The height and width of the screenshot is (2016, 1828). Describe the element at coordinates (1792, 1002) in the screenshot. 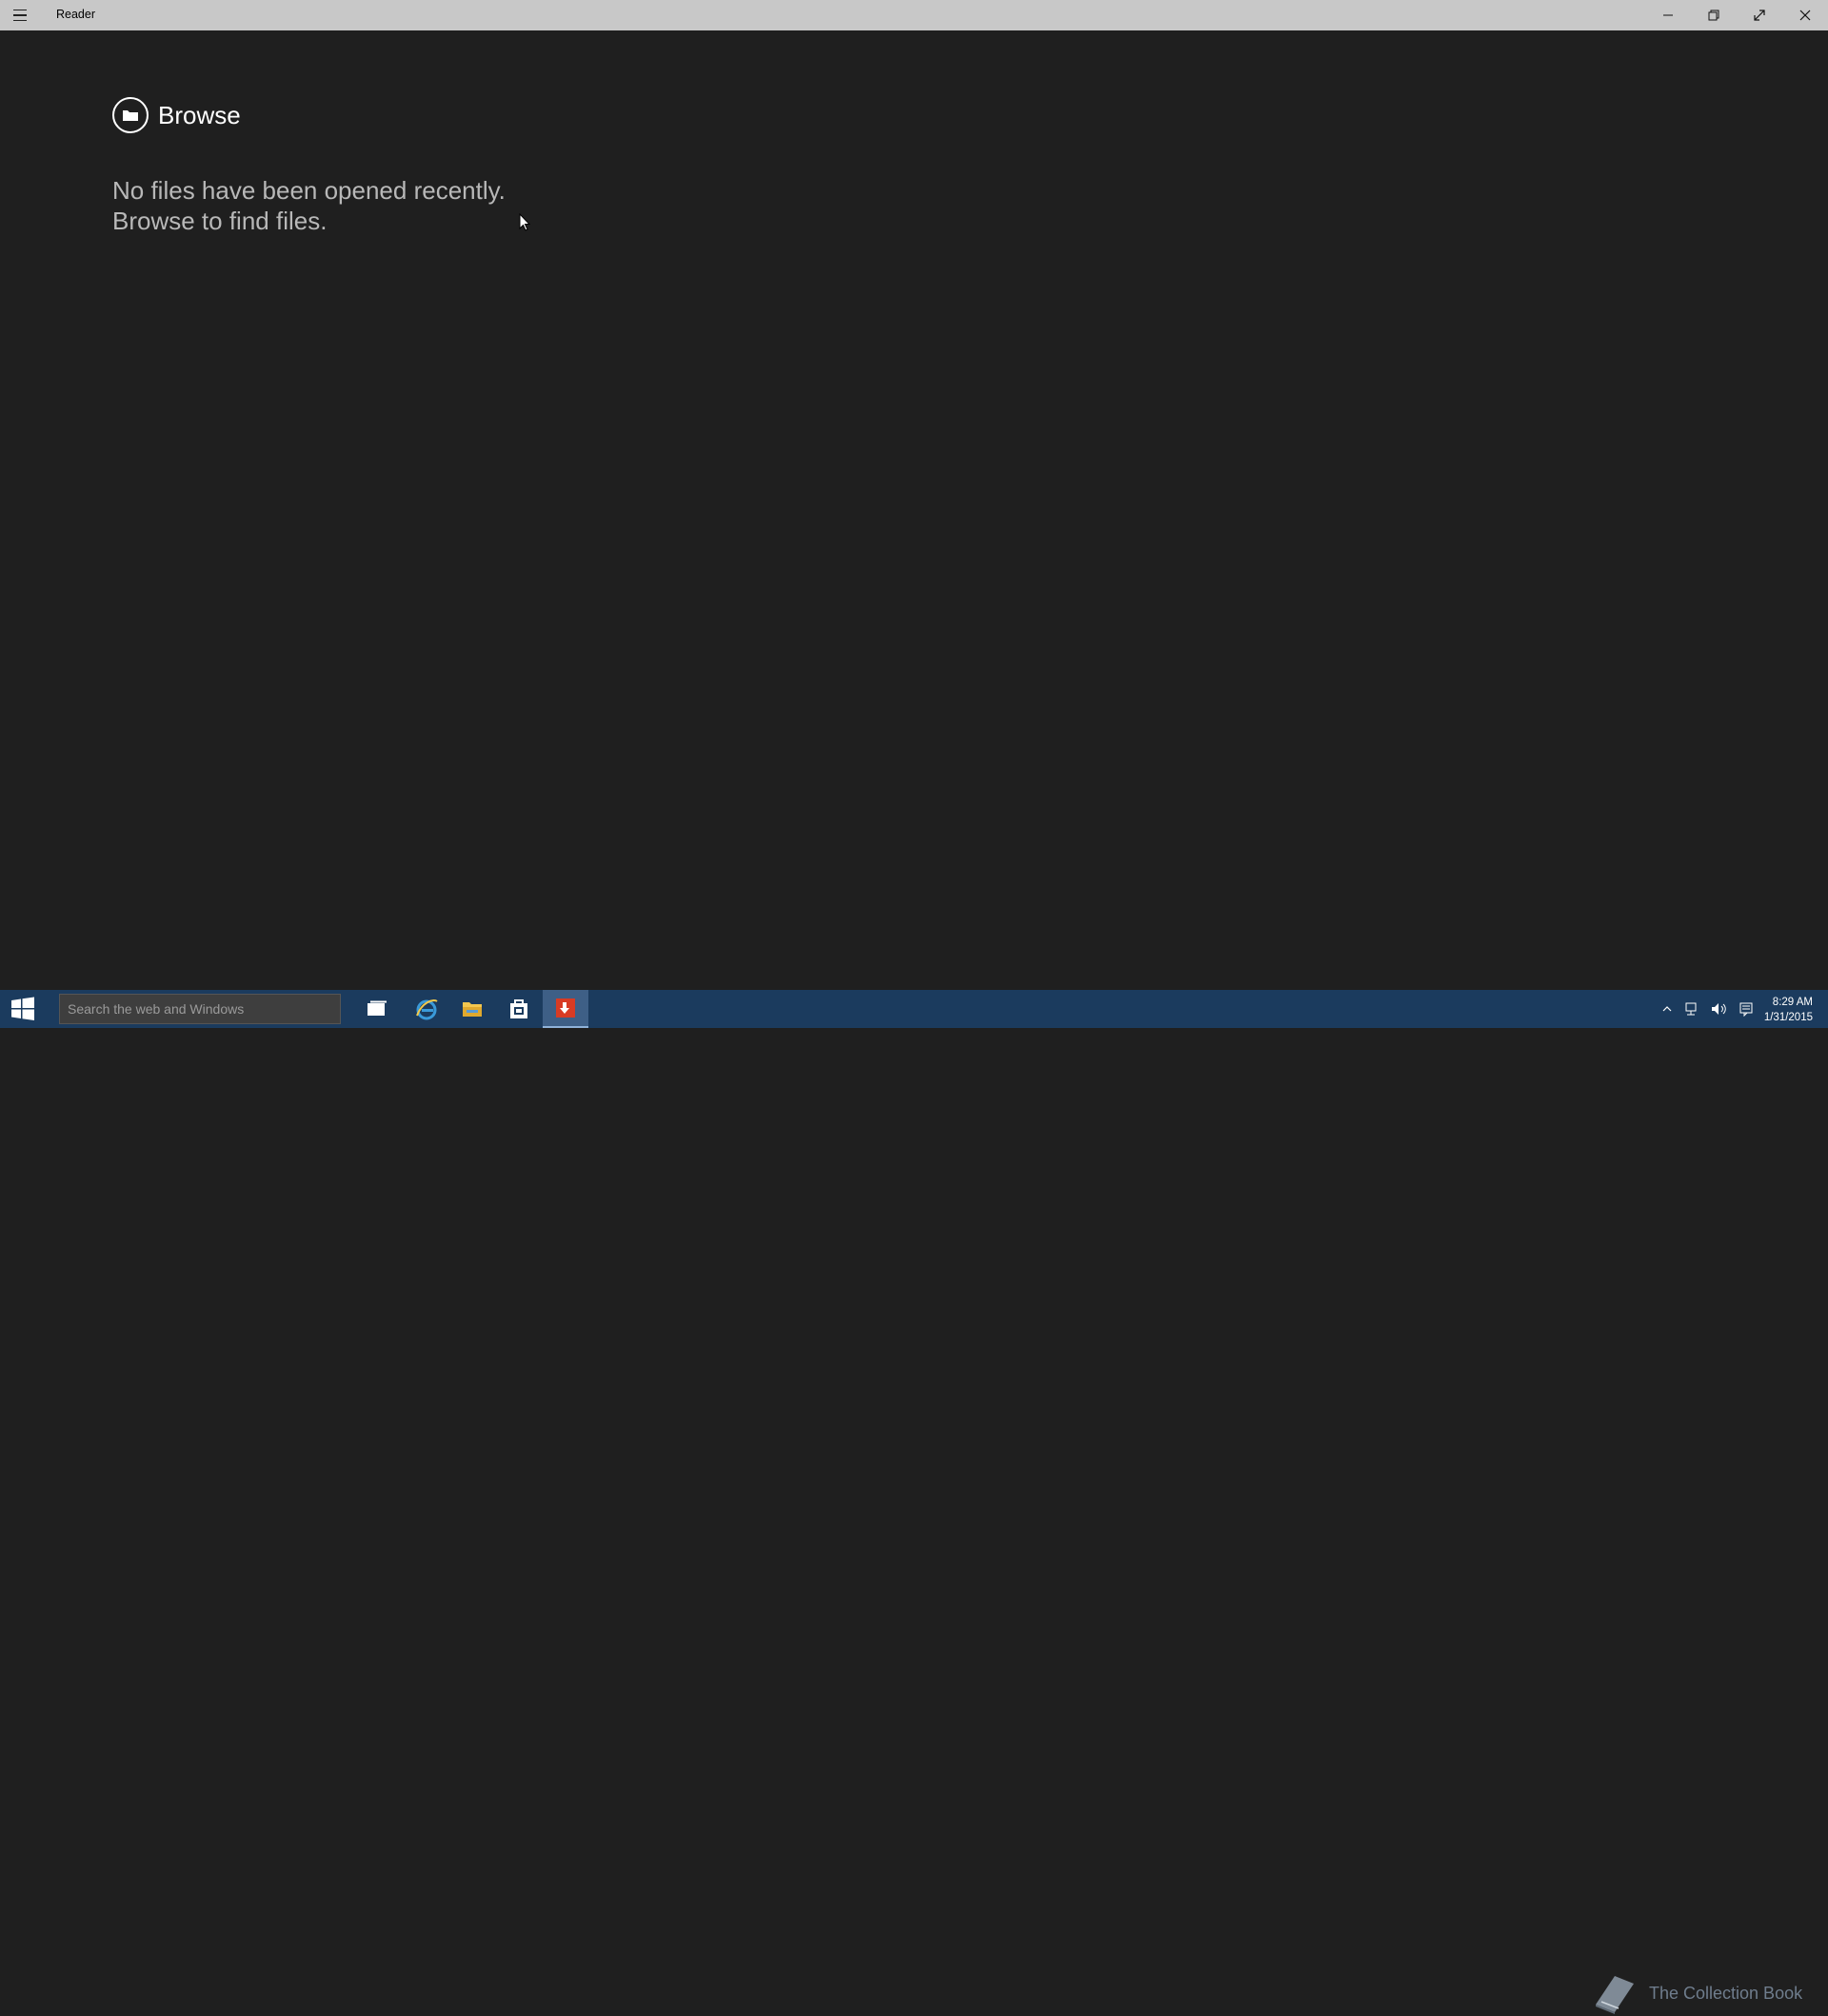

I see `clock-time: 8:29 AM` at that location.